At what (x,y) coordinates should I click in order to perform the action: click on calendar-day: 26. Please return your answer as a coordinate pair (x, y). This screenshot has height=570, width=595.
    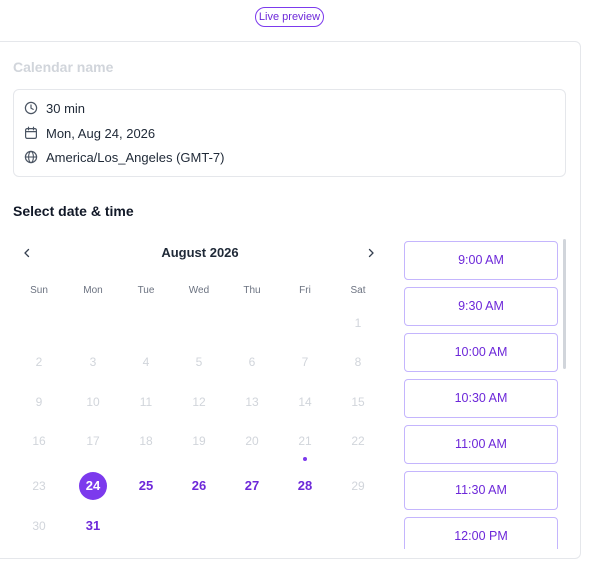
    Looking at the image, I should click on (199, 486).